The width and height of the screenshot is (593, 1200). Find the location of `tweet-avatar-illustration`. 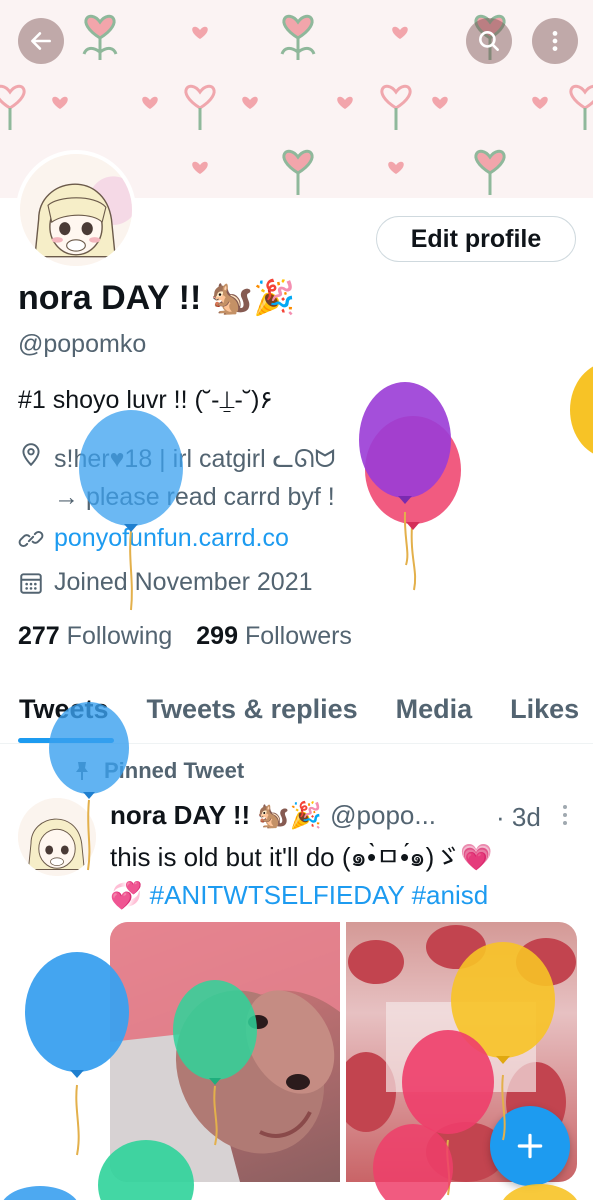

tweet-avatar-illustration is located at coordinates (57, 837).